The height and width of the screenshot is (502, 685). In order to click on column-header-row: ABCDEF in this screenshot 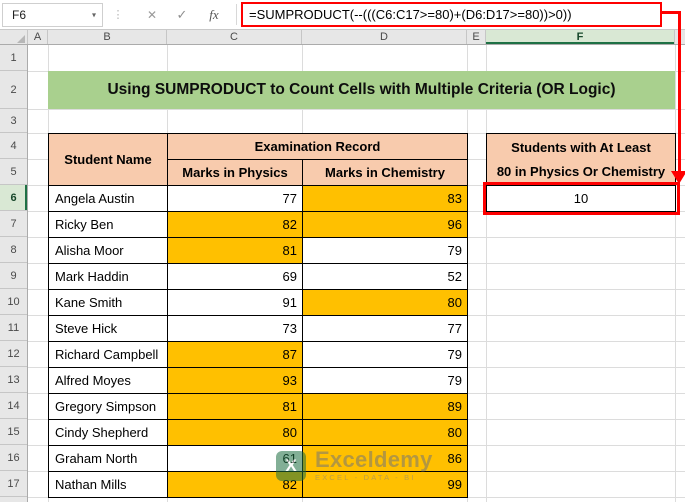, I will do `click(342, 37)`.